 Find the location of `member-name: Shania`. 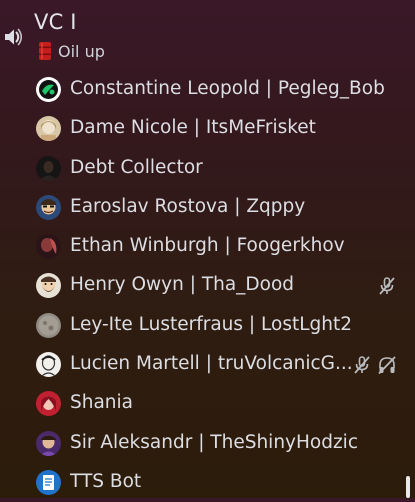

member-name: Shania is located at coordinates (102, 403).